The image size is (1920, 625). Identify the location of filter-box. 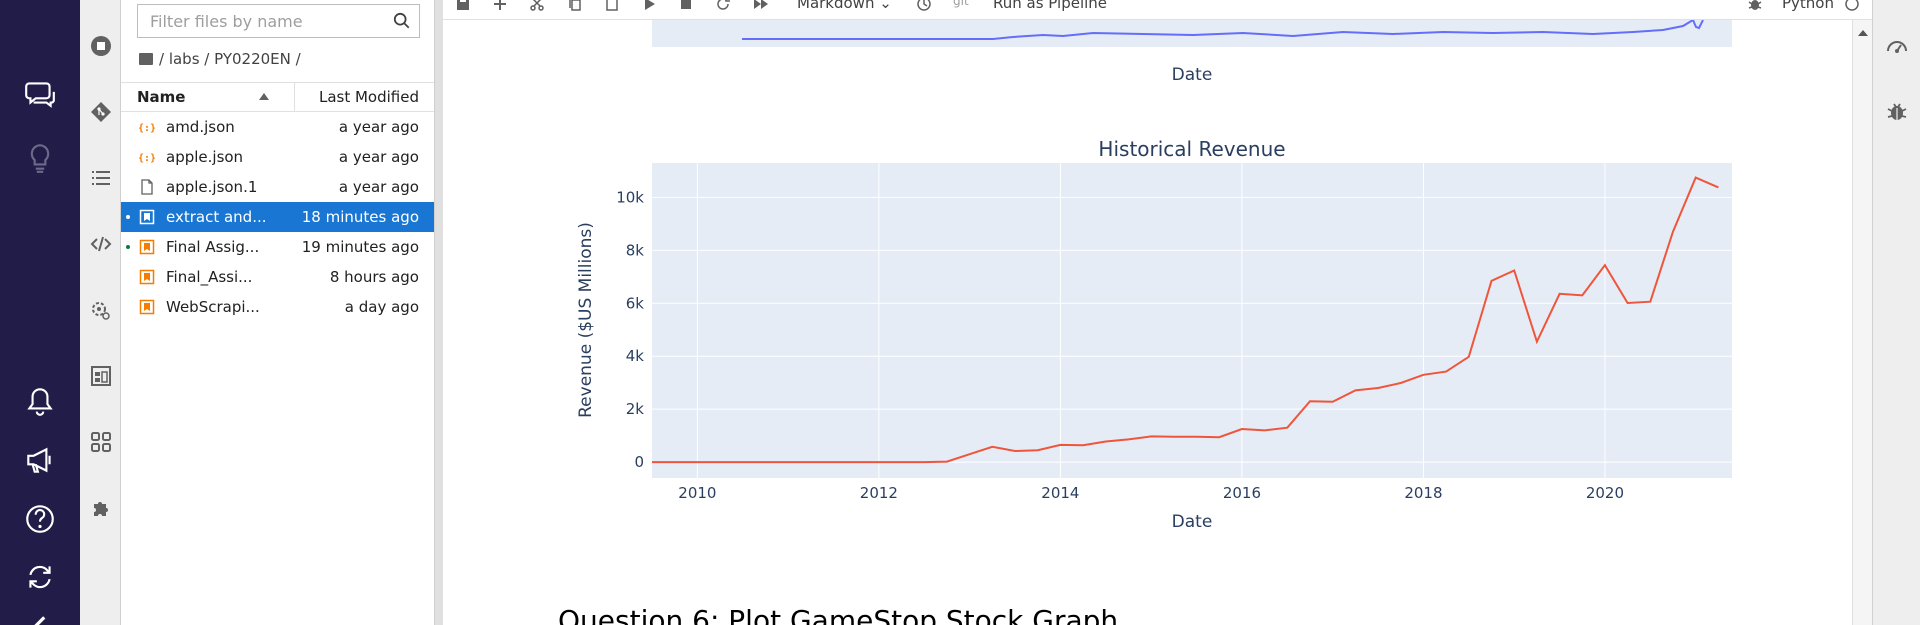
(278, 21).